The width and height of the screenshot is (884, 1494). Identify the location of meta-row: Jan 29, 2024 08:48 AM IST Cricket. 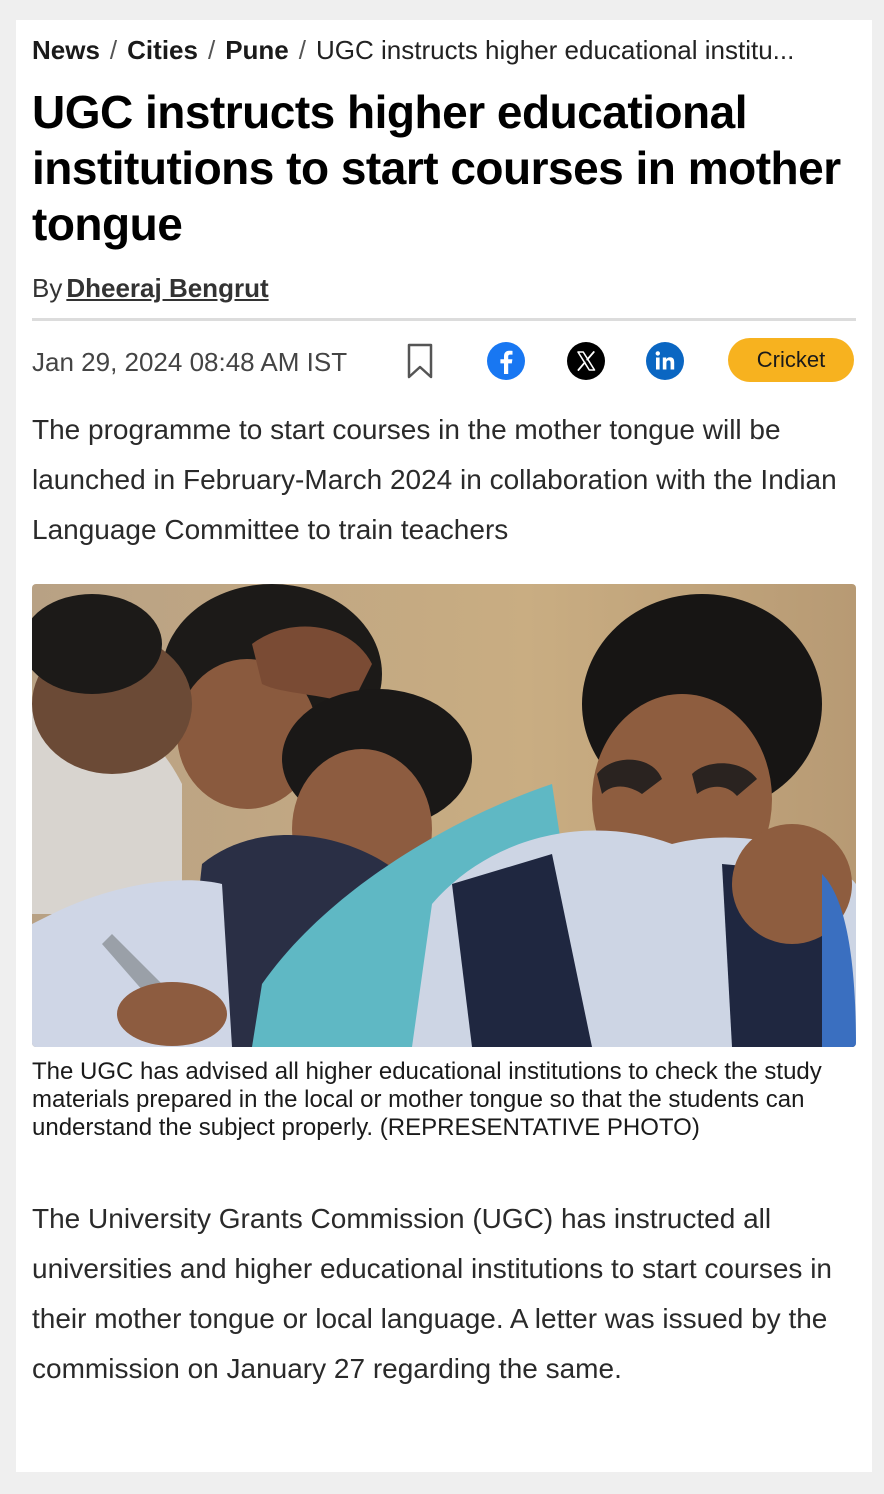
(444, 363).